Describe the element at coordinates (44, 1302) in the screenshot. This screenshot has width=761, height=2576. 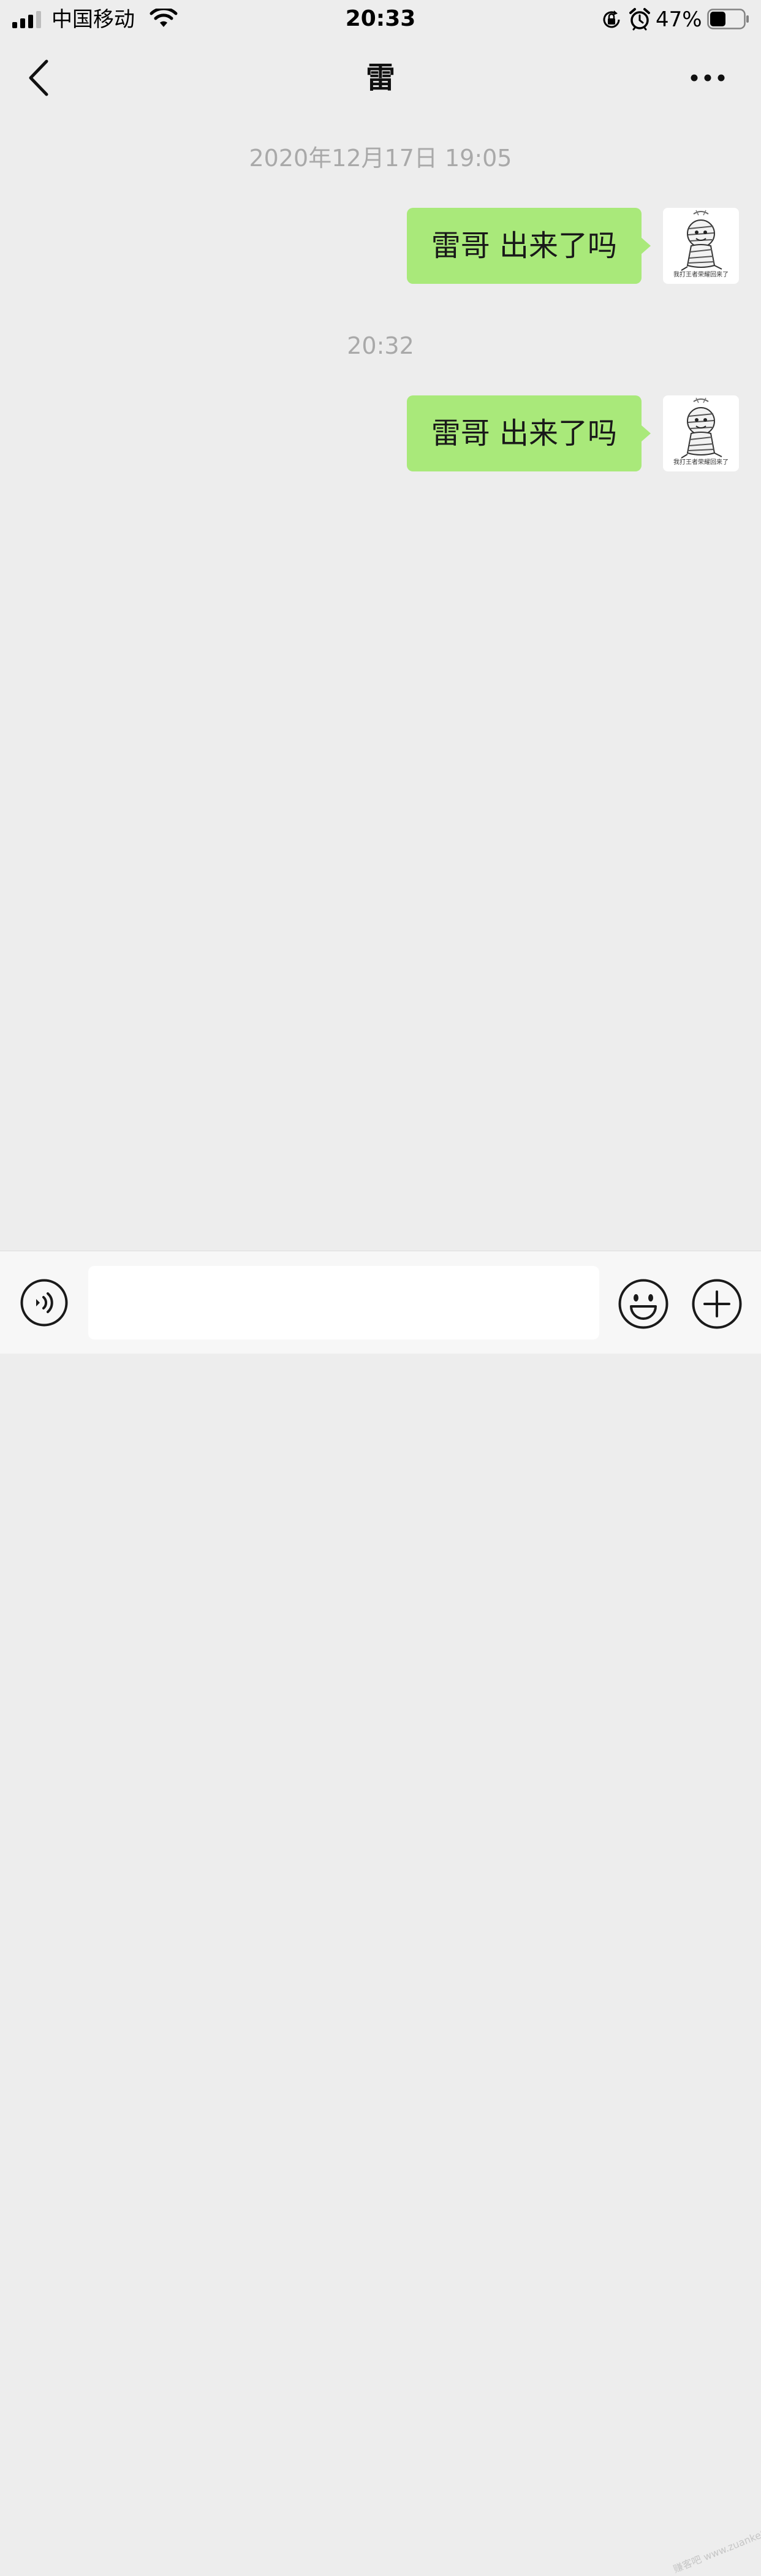
I see `voice-icon` at that location.